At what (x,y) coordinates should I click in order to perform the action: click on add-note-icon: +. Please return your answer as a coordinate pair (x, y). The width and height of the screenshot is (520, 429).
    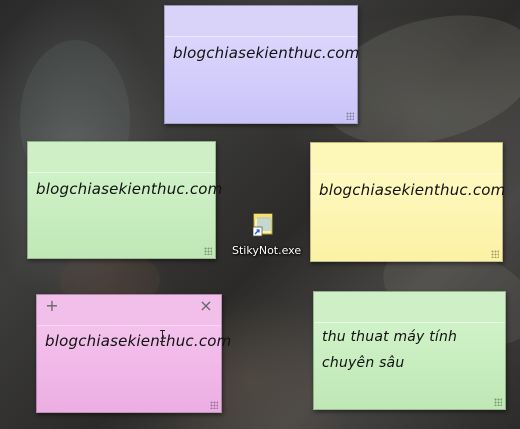
    Looking at the image, I should click on (52, 306).